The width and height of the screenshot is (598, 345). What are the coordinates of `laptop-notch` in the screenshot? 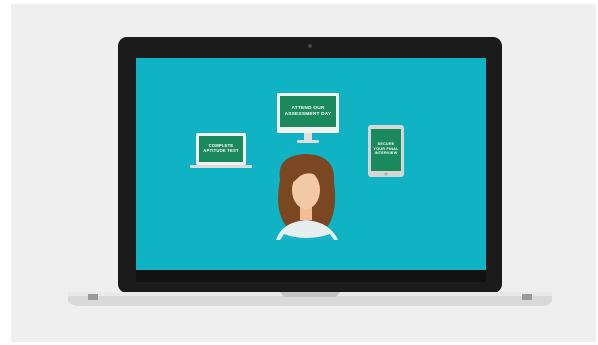 It's located at (310, 294).